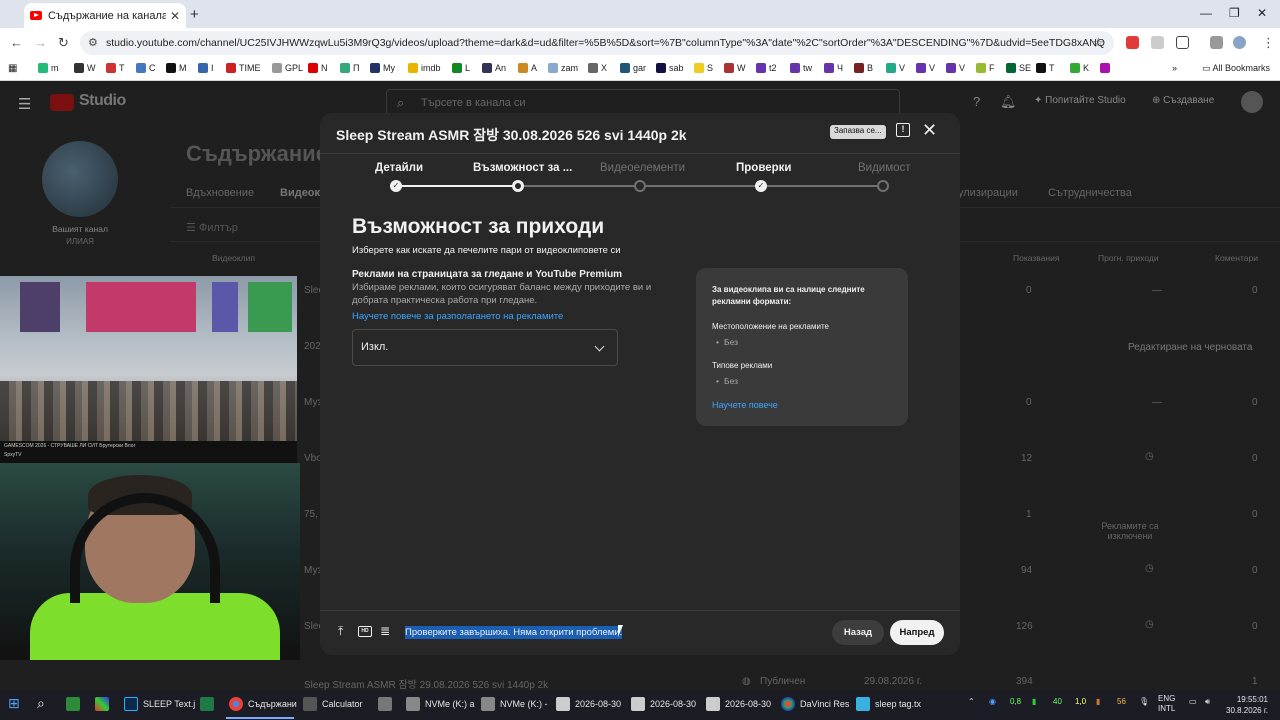 This screenshot has height=720, width=1280. Describe the element at coordinates (93, 42) in the screenshot. I see `site-info-icon: ⚙` at that location.